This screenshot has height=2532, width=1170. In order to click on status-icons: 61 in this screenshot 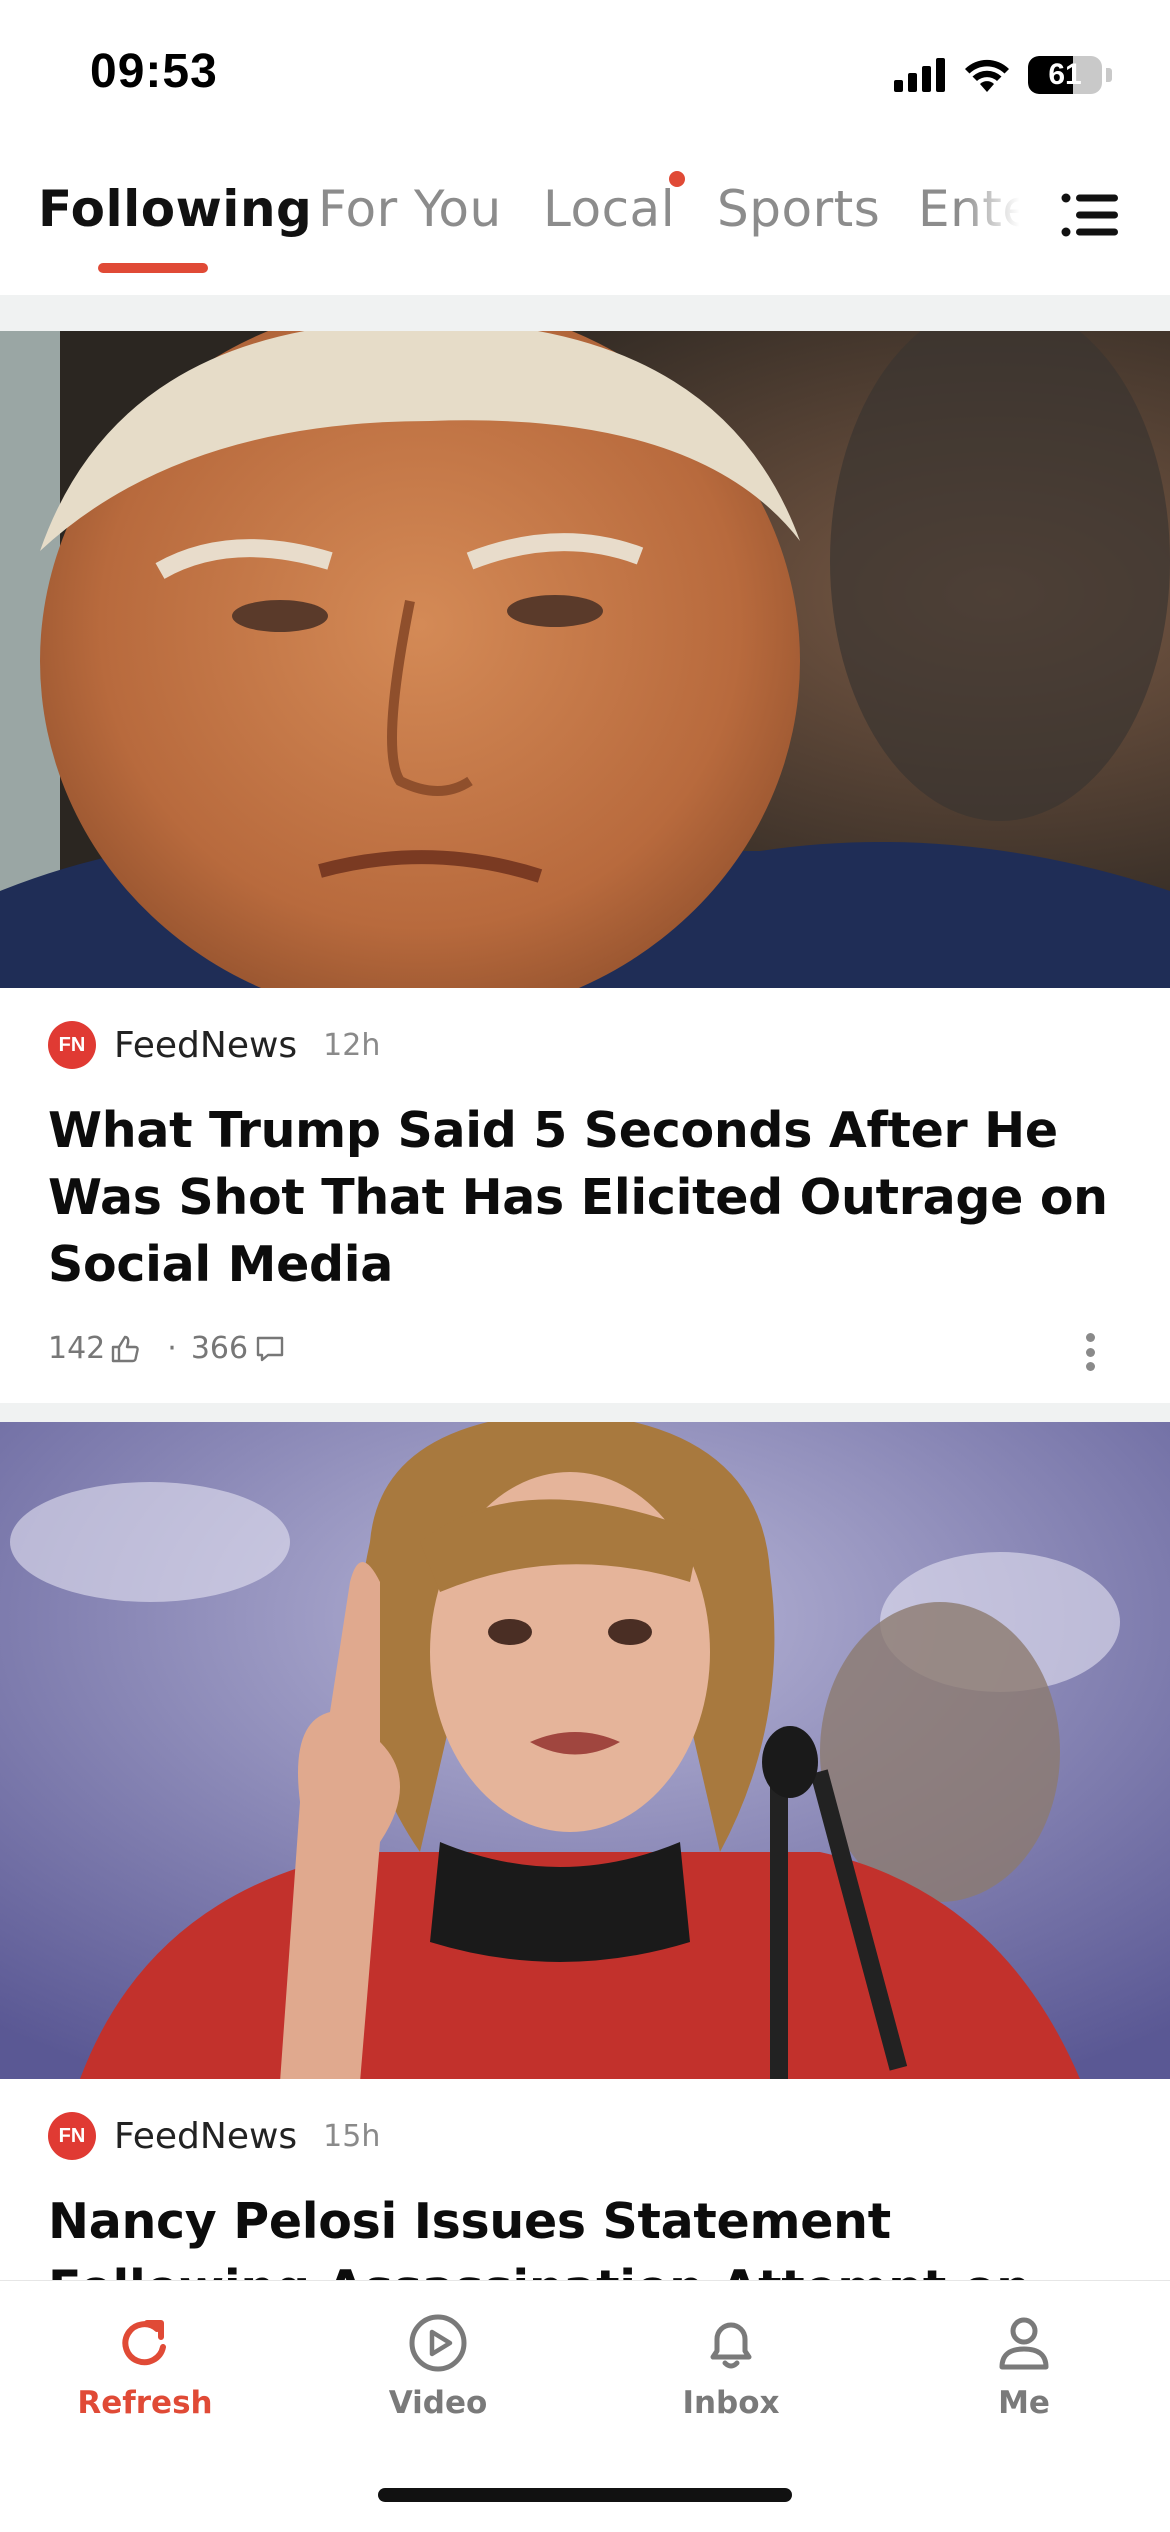, I will do `click(1003, 75)`.